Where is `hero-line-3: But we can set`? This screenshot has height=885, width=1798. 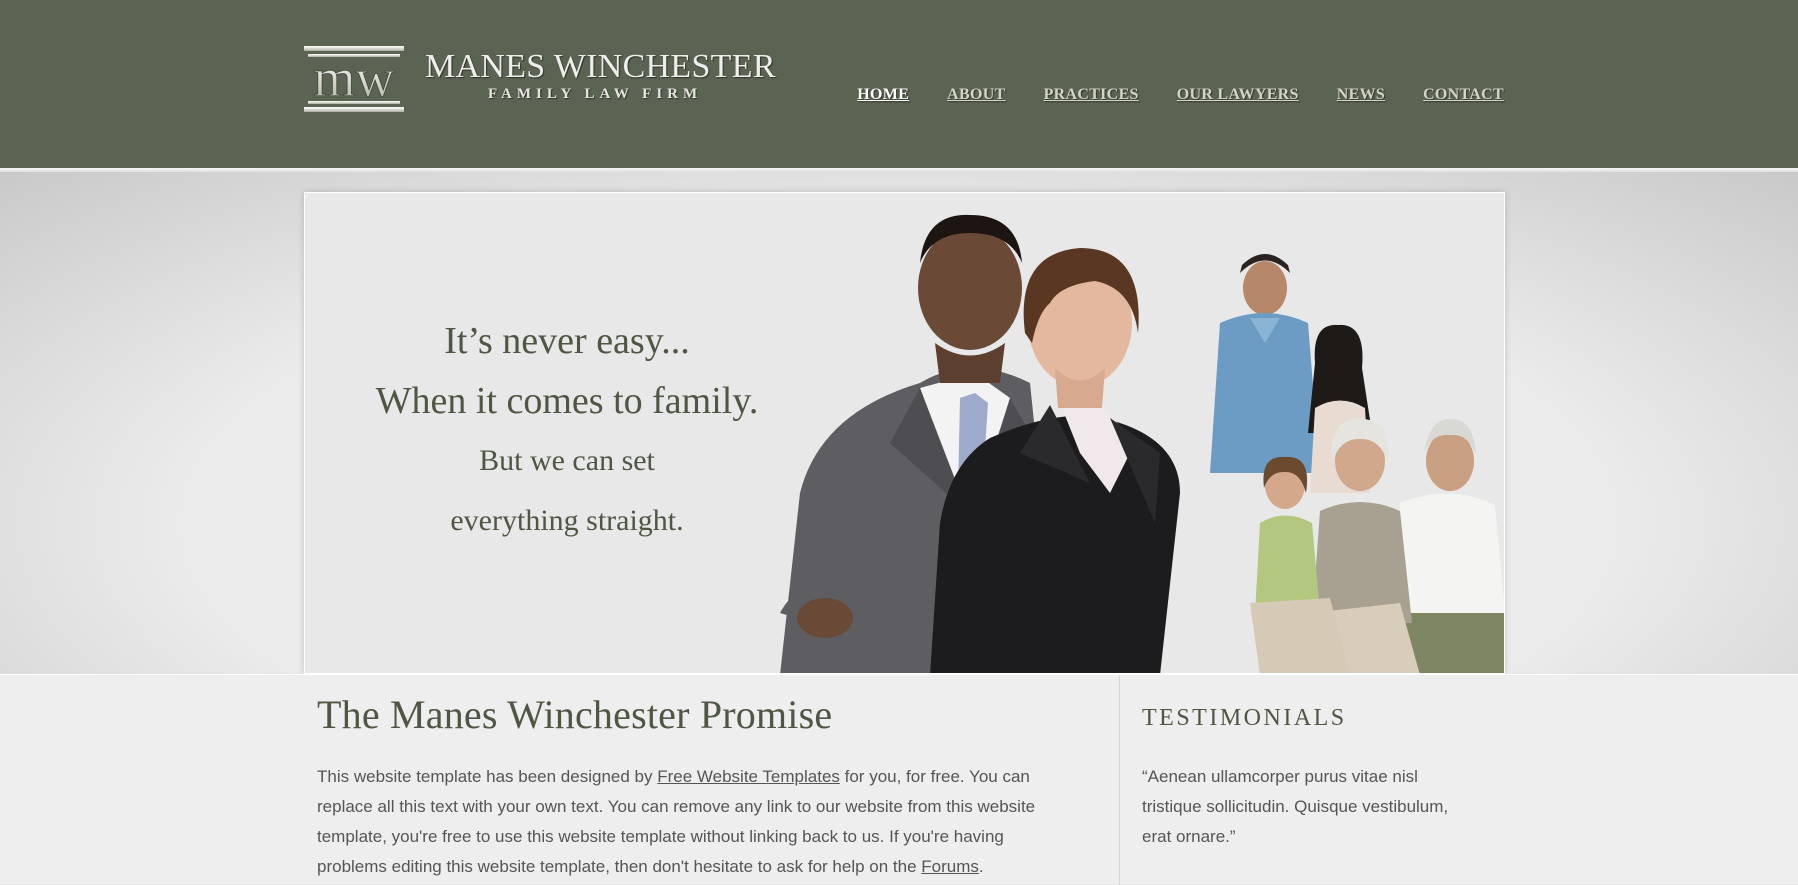
hero-line-3: But we can set is located at coordinates (567, 460).